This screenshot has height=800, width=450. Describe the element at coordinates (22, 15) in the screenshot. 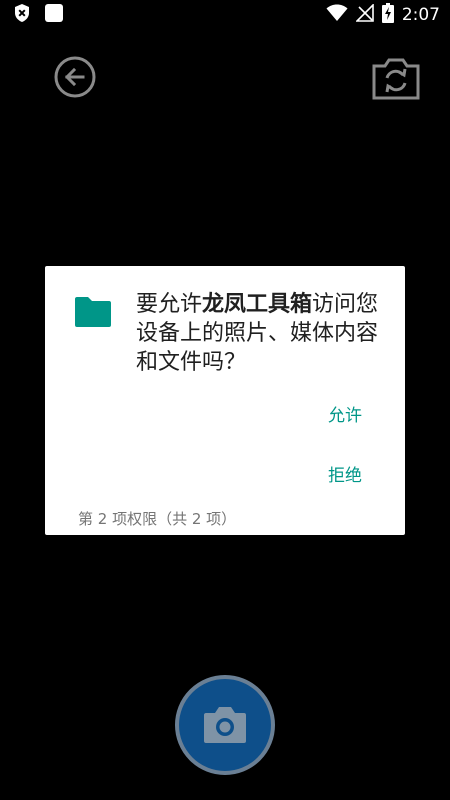

I see `shield-x-icon` at that location.